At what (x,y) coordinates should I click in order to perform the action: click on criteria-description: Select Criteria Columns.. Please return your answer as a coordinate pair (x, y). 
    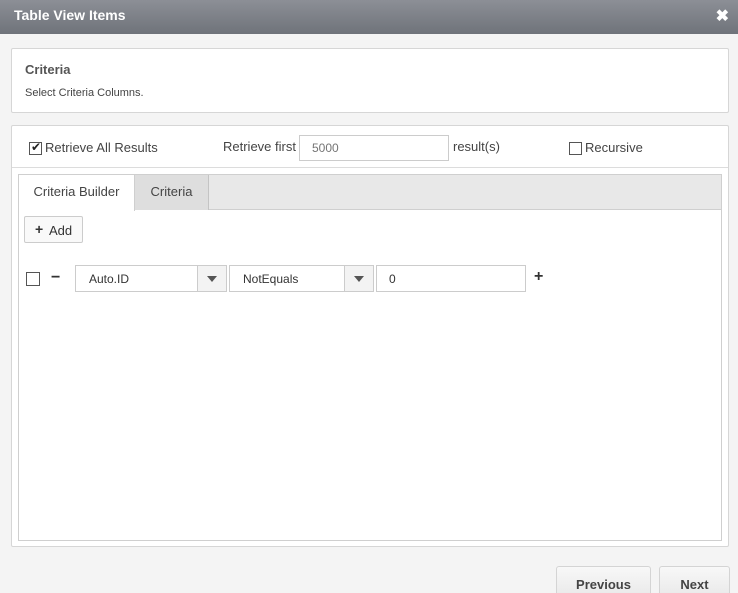
    Looking at the image, I should click on (84, 93).